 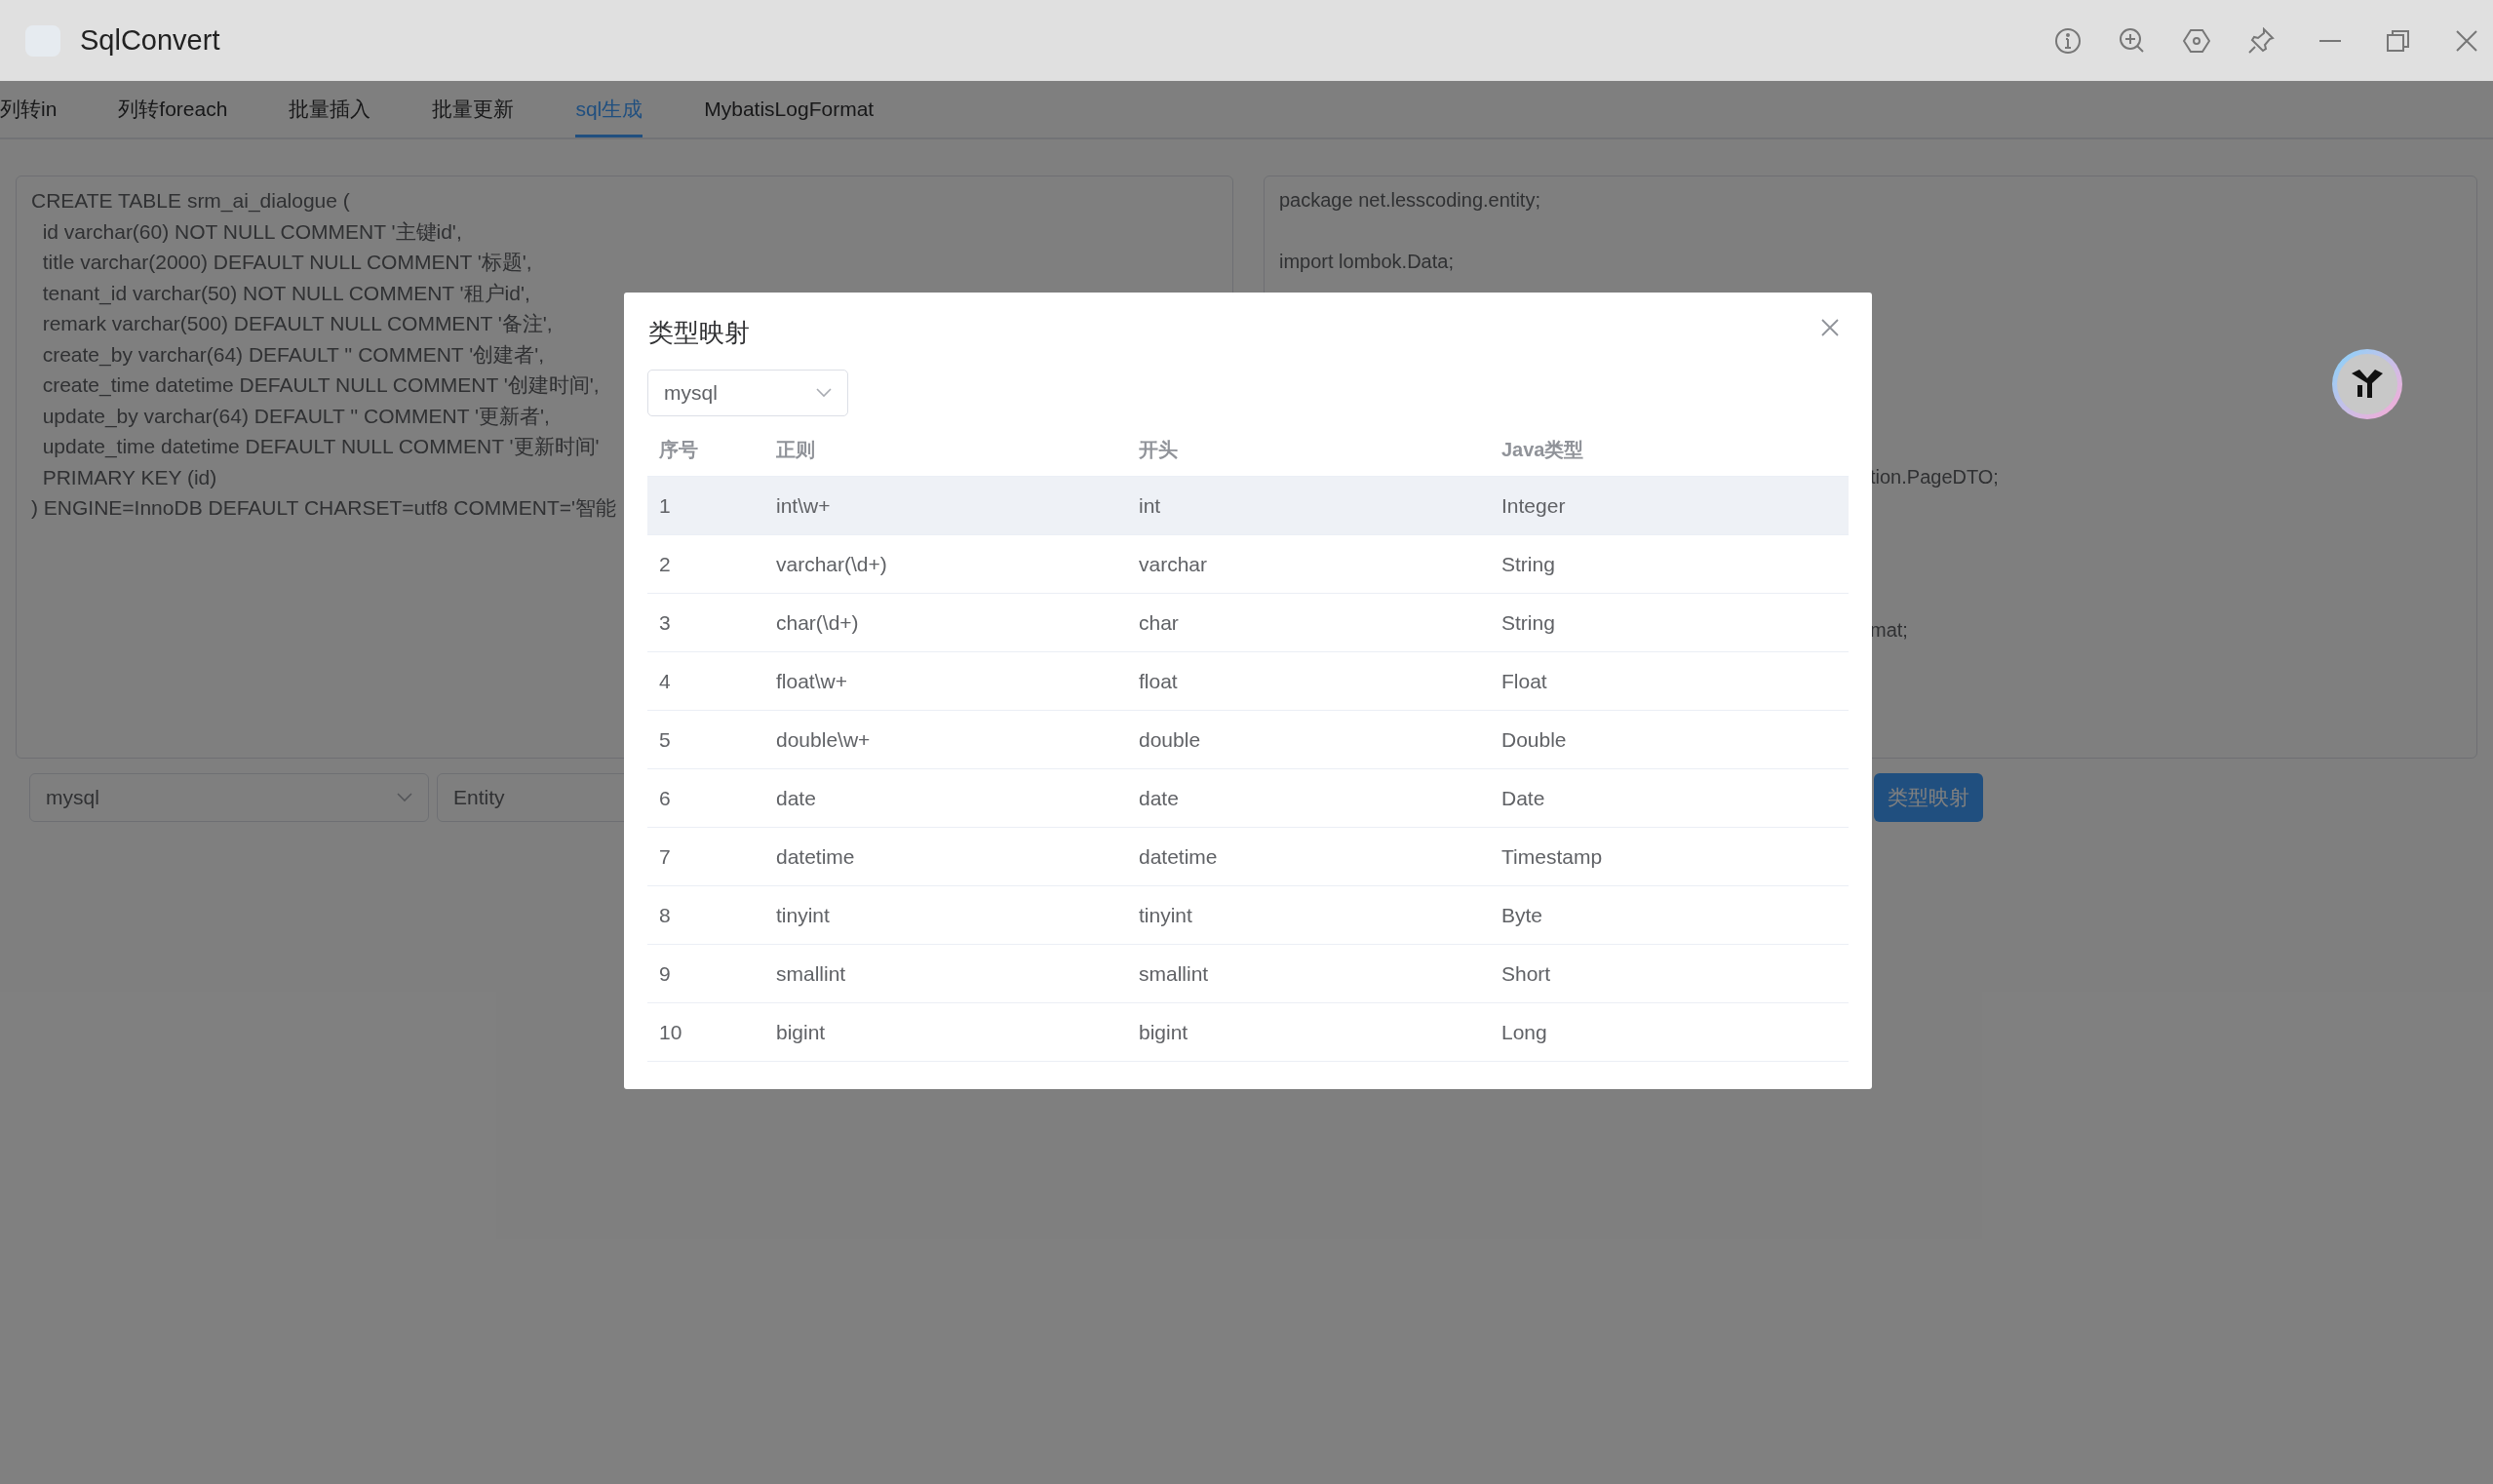 I want to click on code-line: update_time datetime DEFAULT NULL COMMENT '更新时间', so click(x=320, y=447).